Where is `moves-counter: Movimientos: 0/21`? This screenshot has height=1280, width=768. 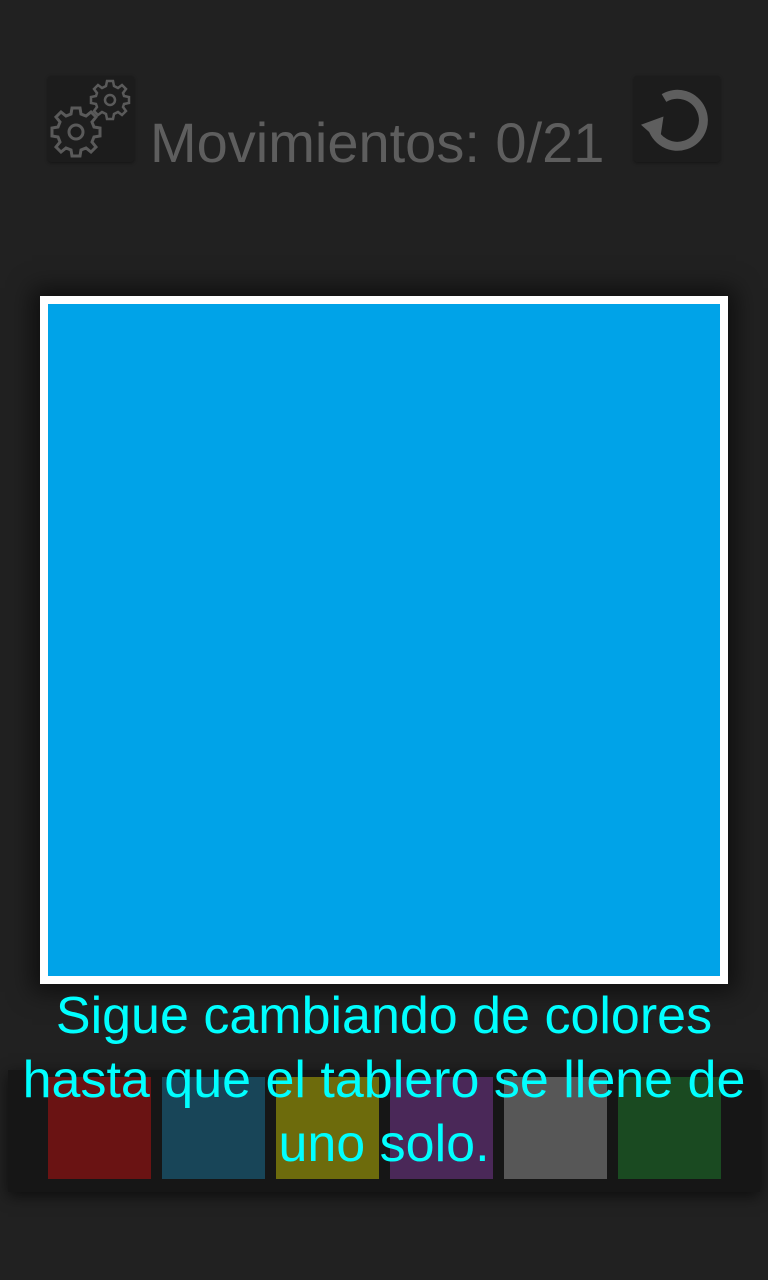
moves-counter: Movimientos: 0/21 is located at coordinates (377, 142).